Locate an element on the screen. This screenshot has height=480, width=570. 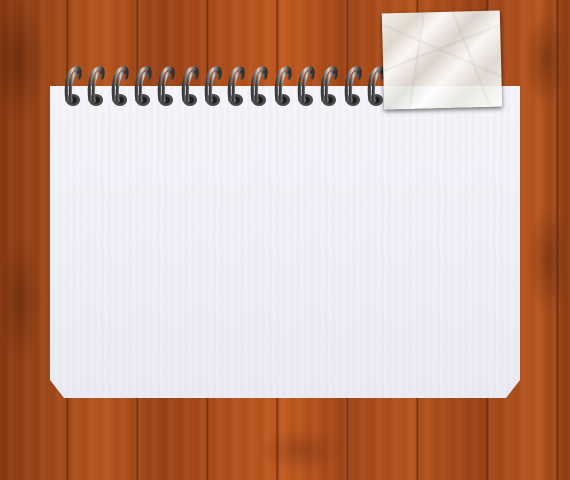
spiral-binding is located at coordinates (227, 88).